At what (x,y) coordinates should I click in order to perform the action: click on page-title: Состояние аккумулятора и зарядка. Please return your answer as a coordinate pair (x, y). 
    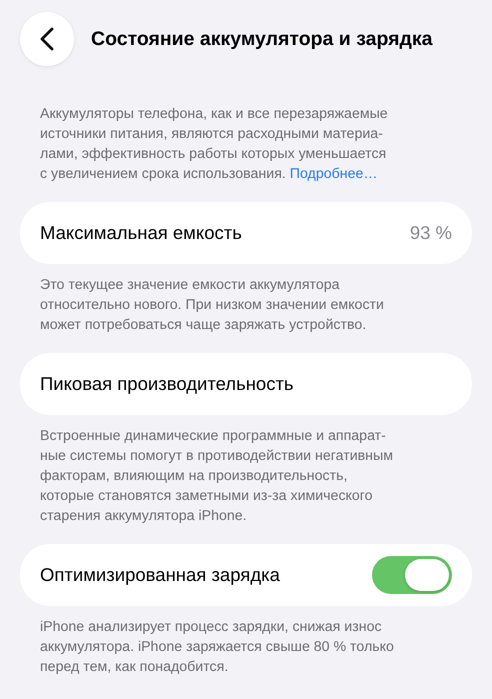
    Looking at the image, I should click on (261, 39).